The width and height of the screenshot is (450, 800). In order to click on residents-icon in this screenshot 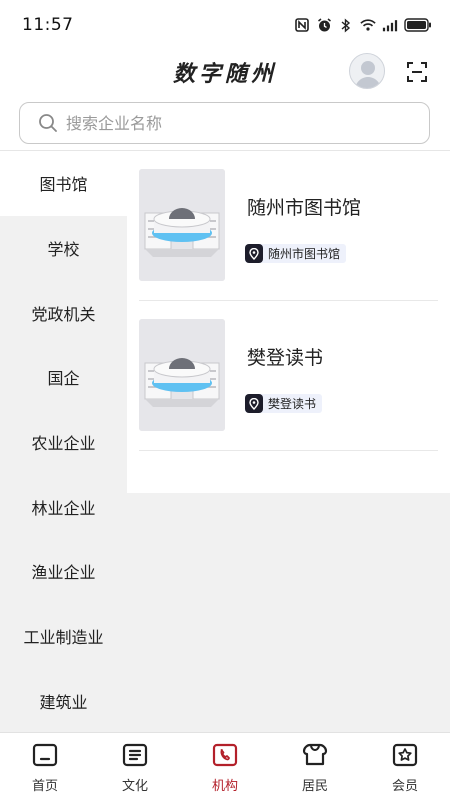, I will do `click(315, 755)`.